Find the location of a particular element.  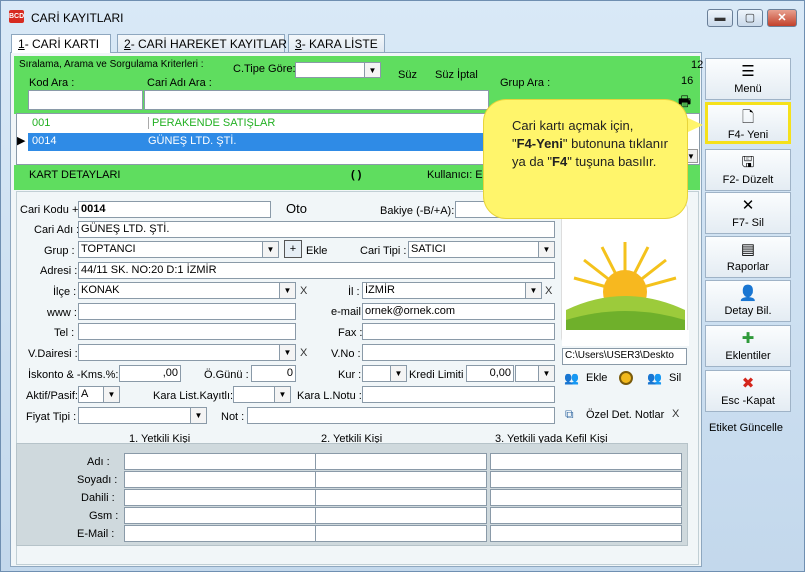

ozel-det-clear-icon: X is located at coordinates (675, 414).